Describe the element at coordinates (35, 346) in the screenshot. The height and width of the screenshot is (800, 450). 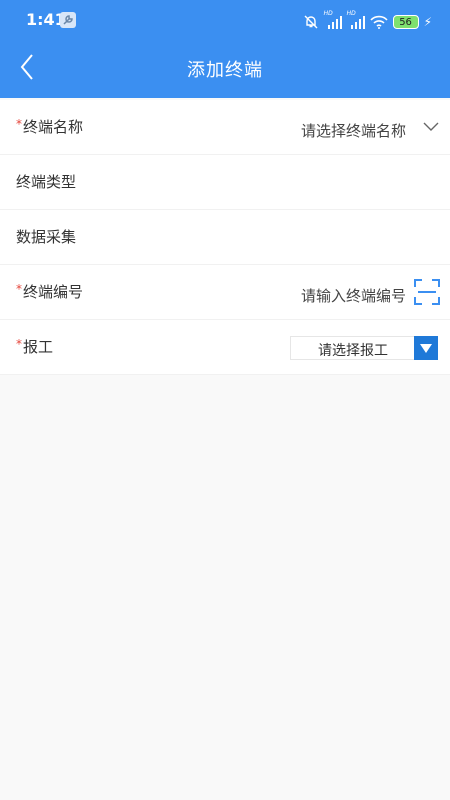
I see `report-label: *报工` at that location.